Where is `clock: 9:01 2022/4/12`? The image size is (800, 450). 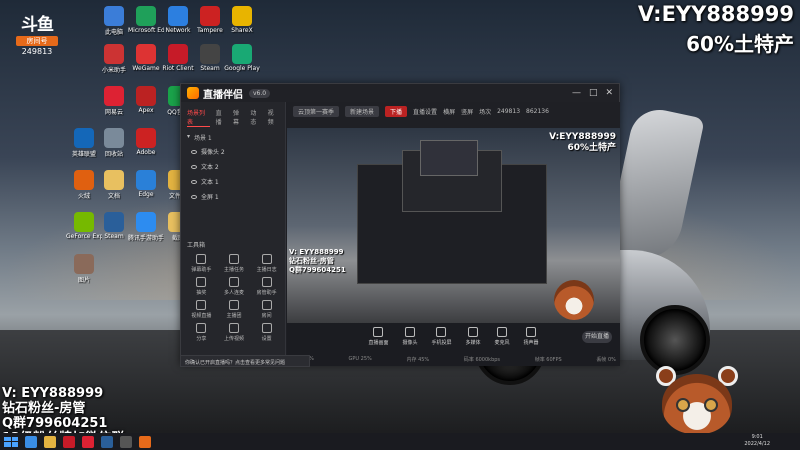 clock: 9:01 2022/4/12 is located at coordinates (757, 441).